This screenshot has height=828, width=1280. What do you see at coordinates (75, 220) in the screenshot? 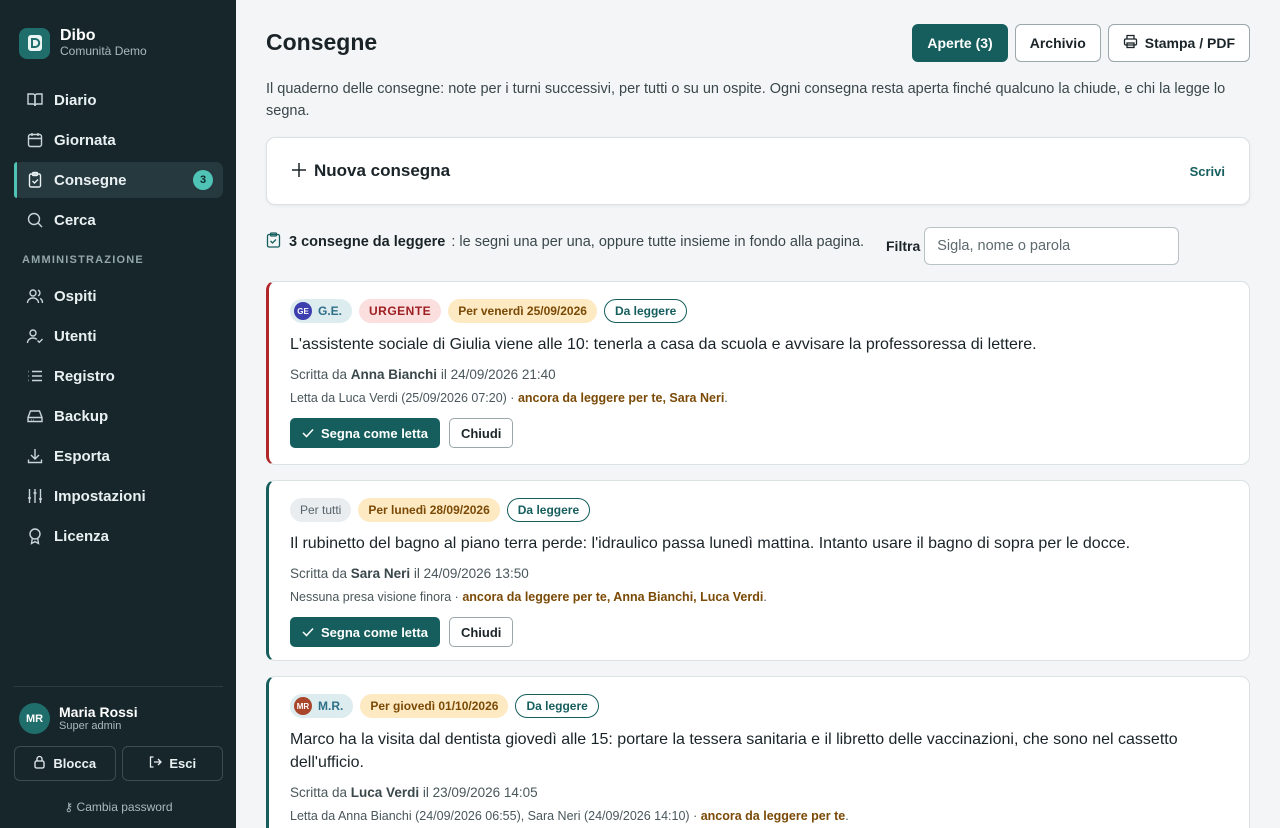
I see `sidebar-item-label: Cerca` at bounding box center [75, 220].